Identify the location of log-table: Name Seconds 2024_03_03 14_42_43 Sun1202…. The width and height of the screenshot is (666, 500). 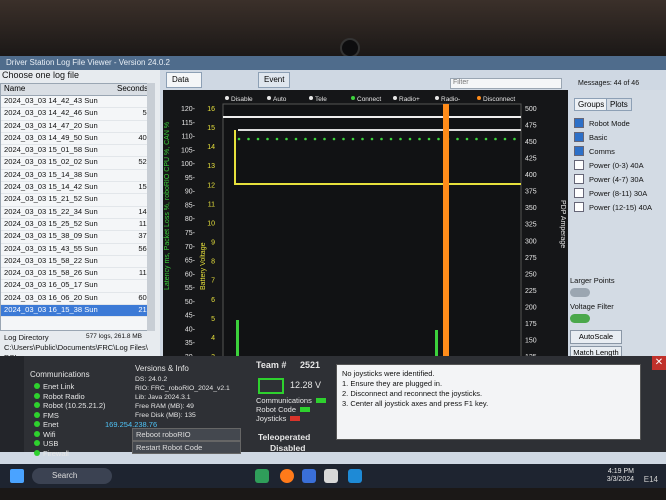
(77, 207).